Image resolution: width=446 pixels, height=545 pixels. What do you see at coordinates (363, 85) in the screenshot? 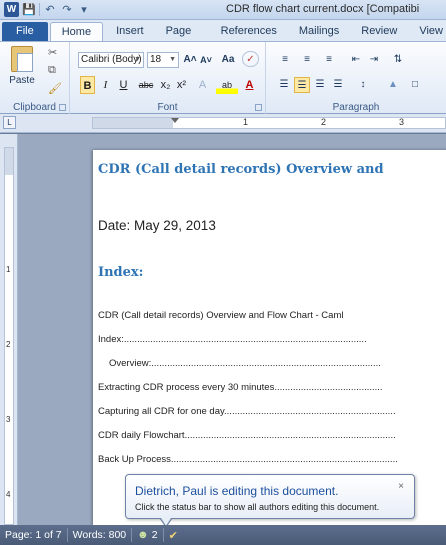
I see `line-spacing-icon: ↕` at bounding box center [363, 85].